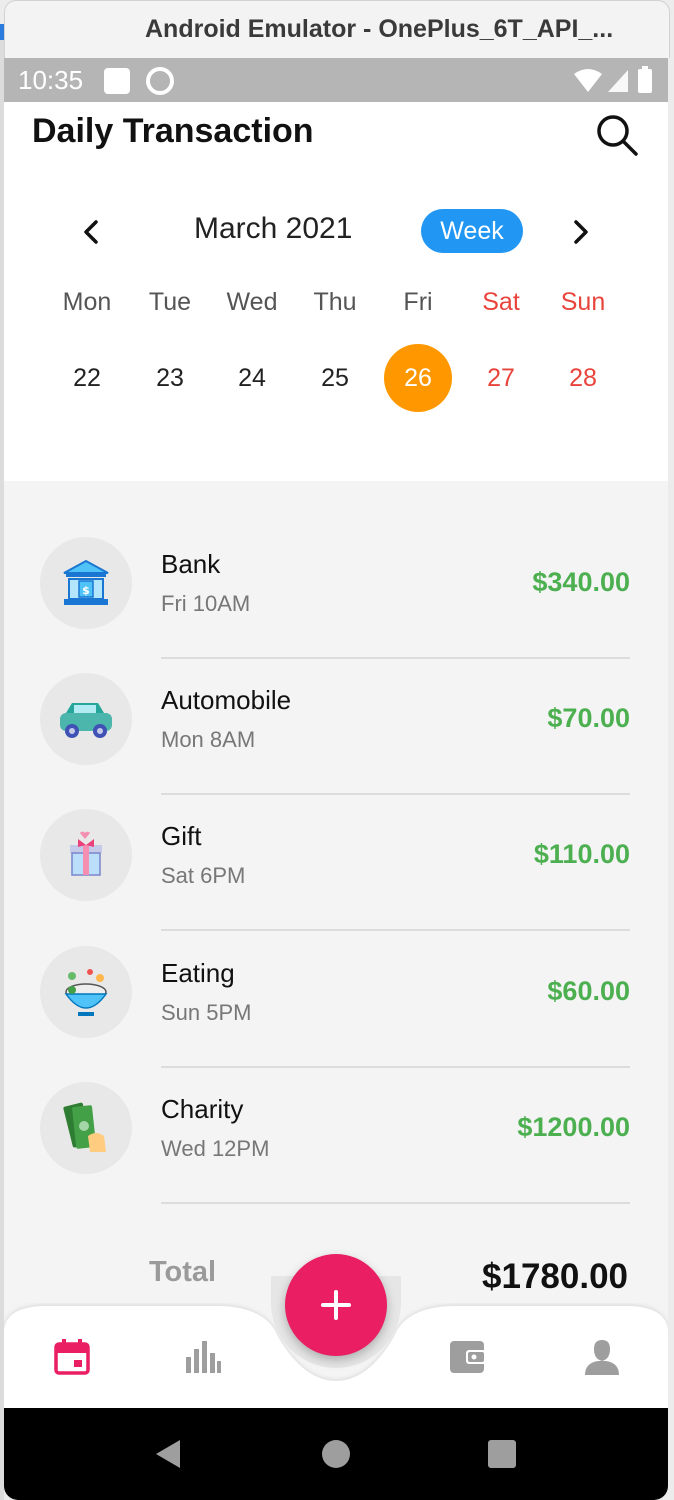  What do you see at coordinates (173, 131) in the screenshot?
I see `page-title: Daily Transaction` at bounding box center [173, 131].